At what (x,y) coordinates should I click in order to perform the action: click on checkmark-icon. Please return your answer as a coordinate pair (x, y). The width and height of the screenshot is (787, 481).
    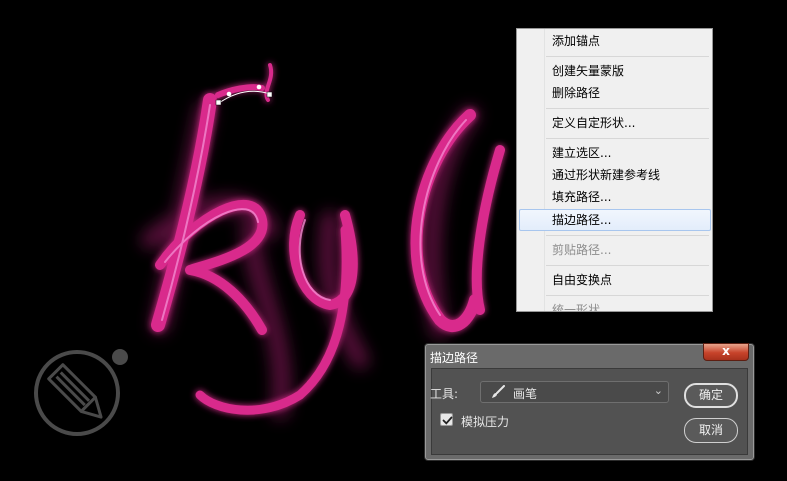
    Looking at the image, I should click on (447, 420).